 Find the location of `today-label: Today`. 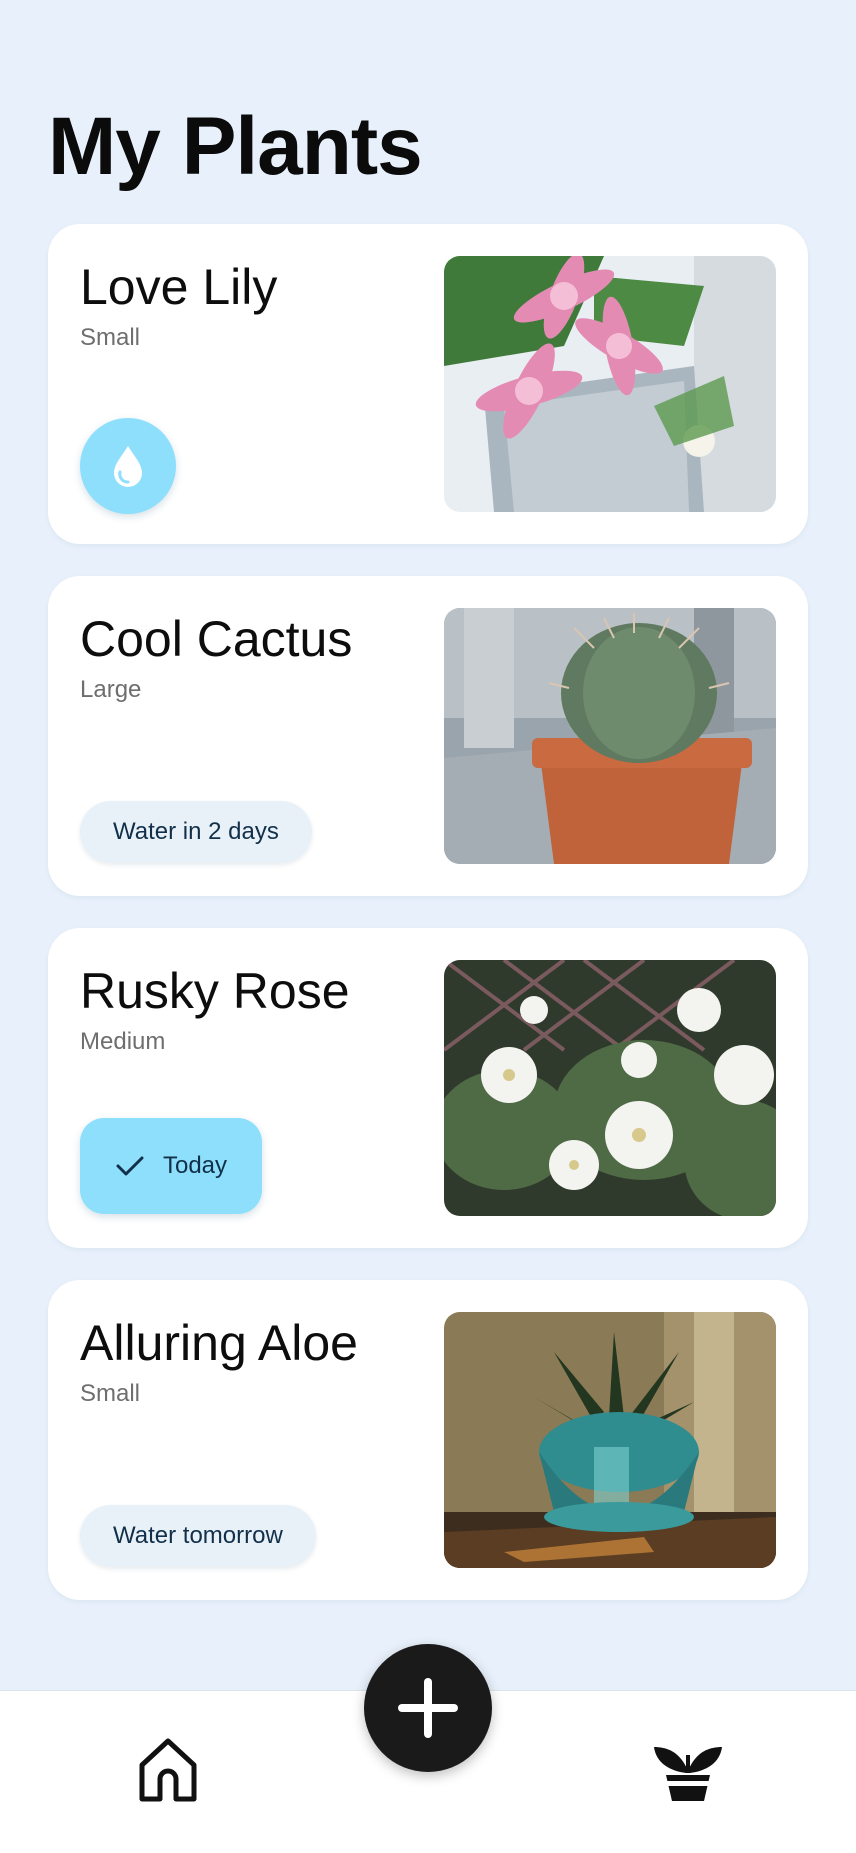

today-label: Today is located at coordinates (195, 1165).